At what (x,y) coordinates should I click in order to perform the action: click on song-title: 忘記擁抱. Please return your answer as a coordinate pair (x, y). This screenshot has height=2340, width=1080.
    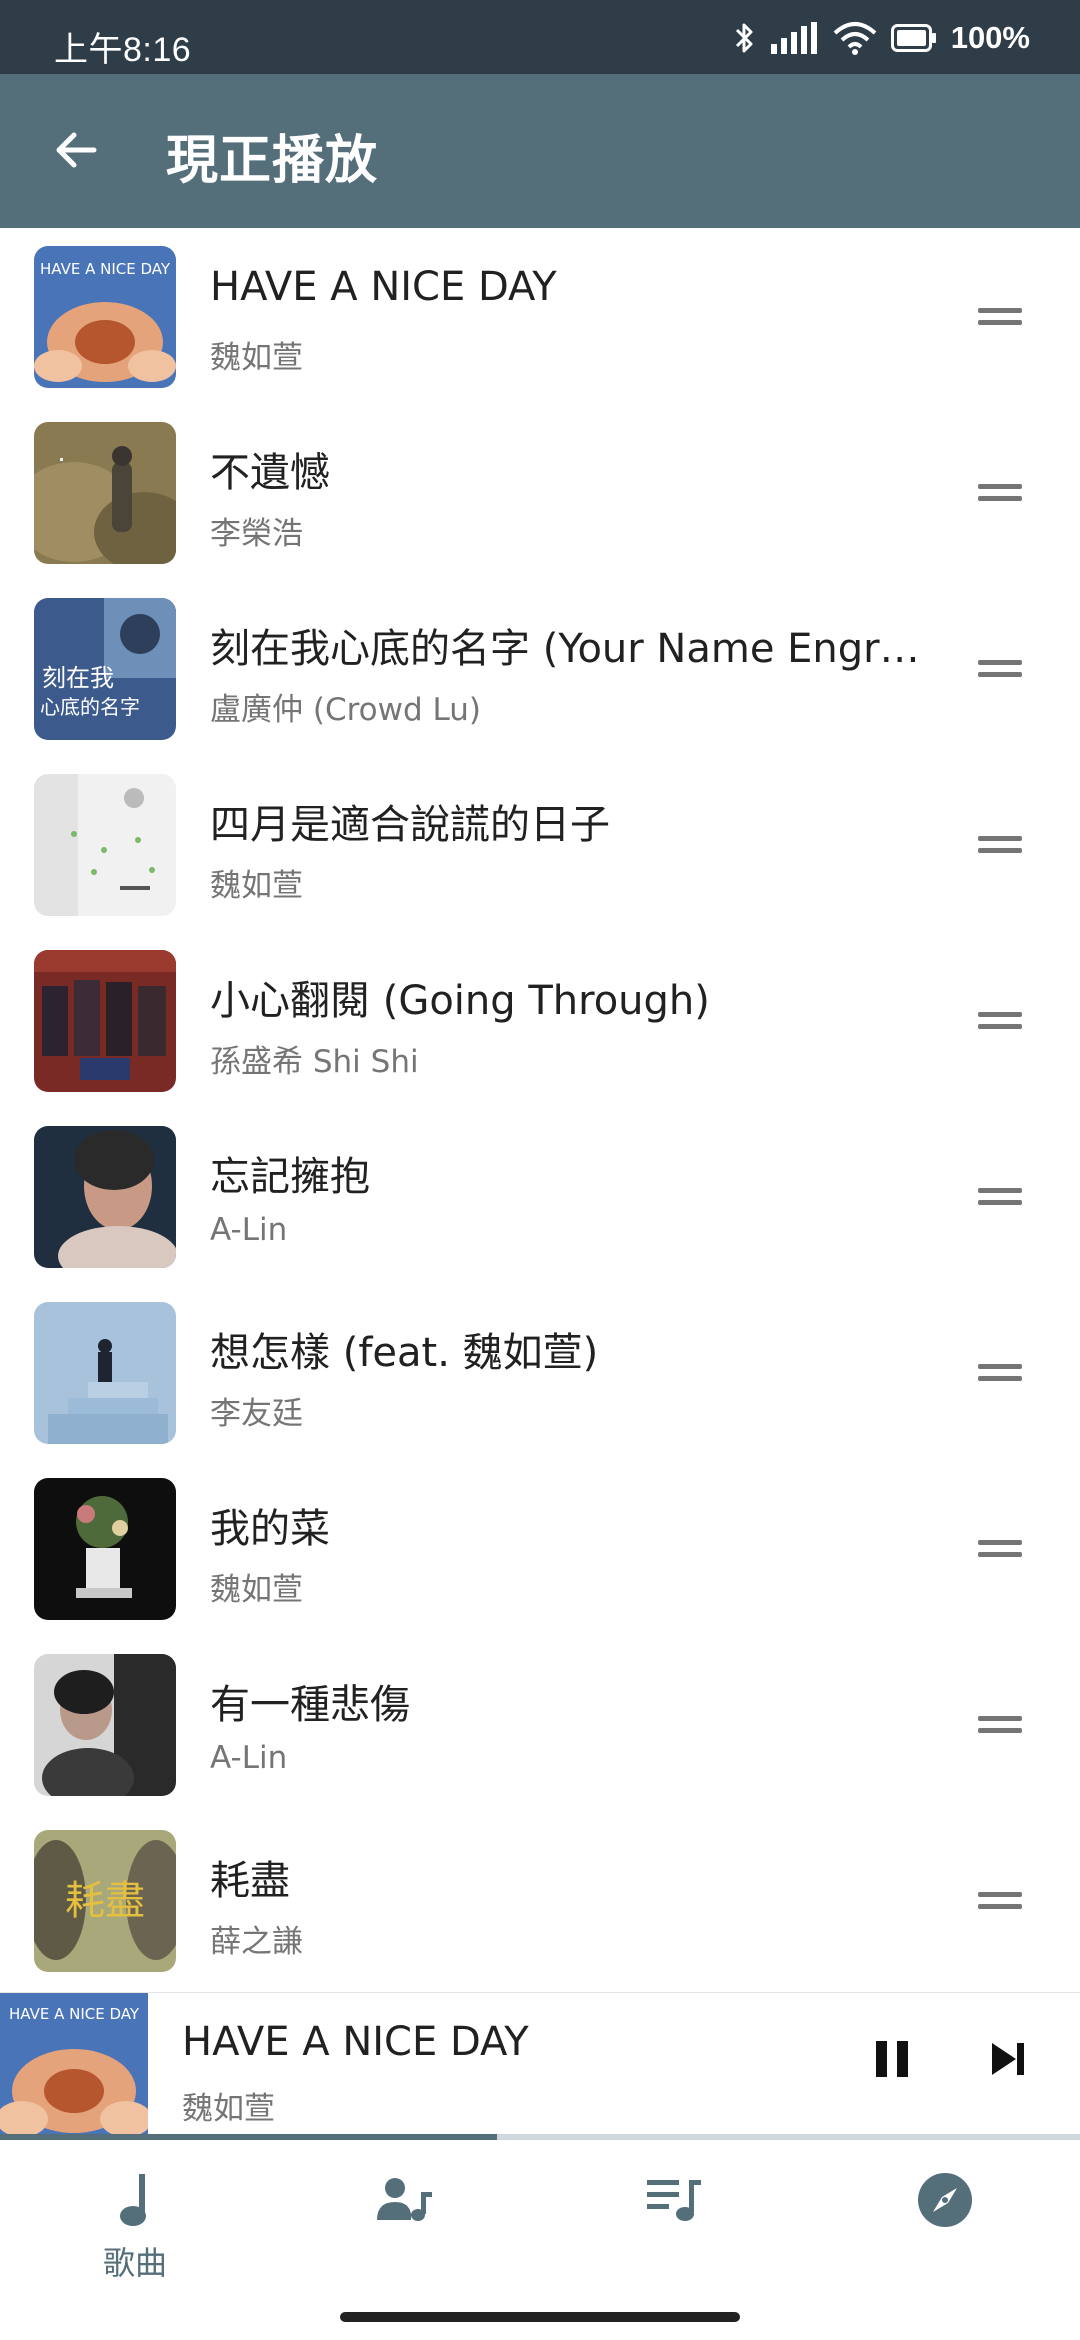
    Looking at the image, I should click on (290, 1177).